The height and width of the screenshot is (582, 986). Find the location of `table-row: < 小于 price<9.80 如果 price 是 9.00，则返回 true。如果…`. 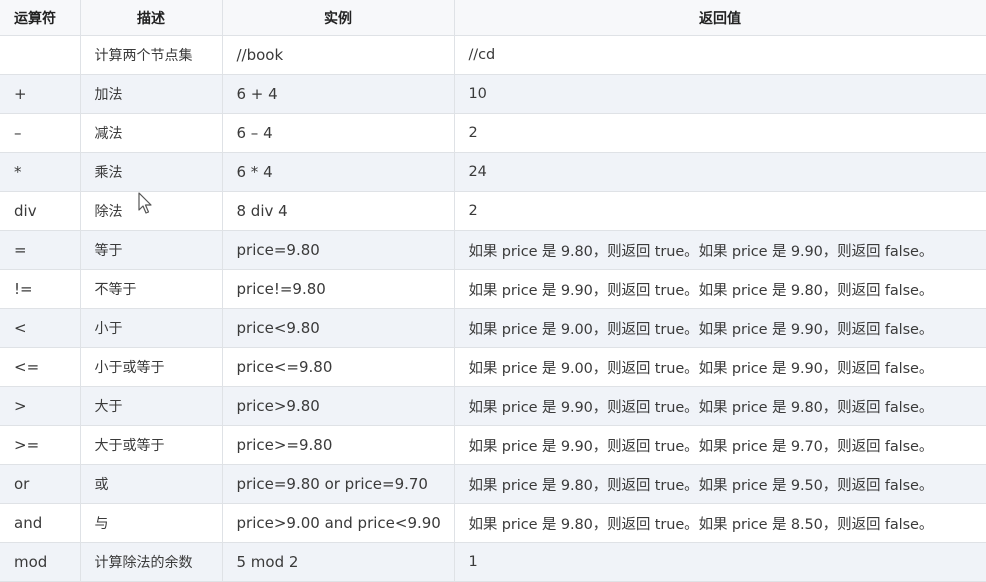

table-row: < 小于 price<9.80 如果 price 是 9.00，则返回 true。如果… is located at coordinates (493, 328).